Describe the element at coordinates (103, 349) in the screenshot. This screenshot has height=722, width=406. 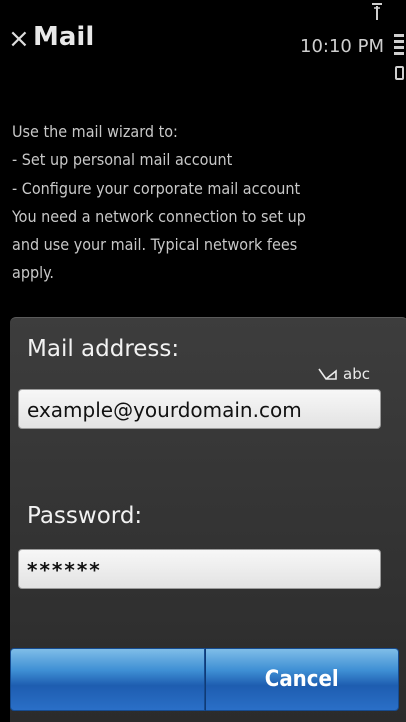
I see `mail-address-label: Mail address:` at that location.